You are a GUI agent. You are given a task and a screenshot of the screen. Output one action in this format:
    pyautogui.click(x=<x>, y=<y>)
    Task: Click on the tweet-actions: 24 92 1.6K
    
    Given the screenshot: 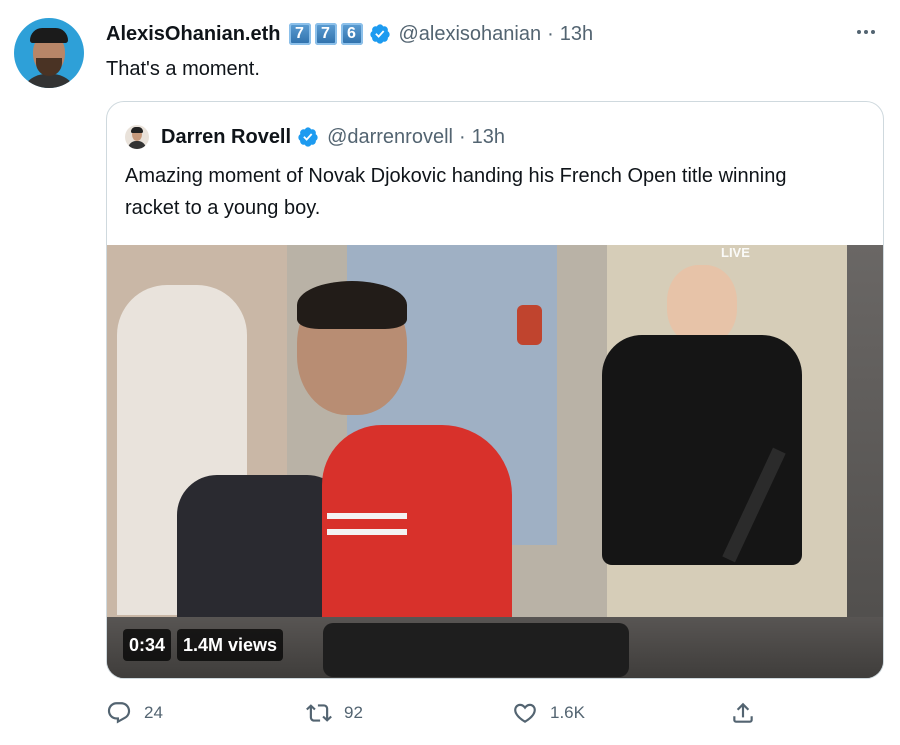 What is the action you would take?
    pyautogui.click(x=446, y=715)
    